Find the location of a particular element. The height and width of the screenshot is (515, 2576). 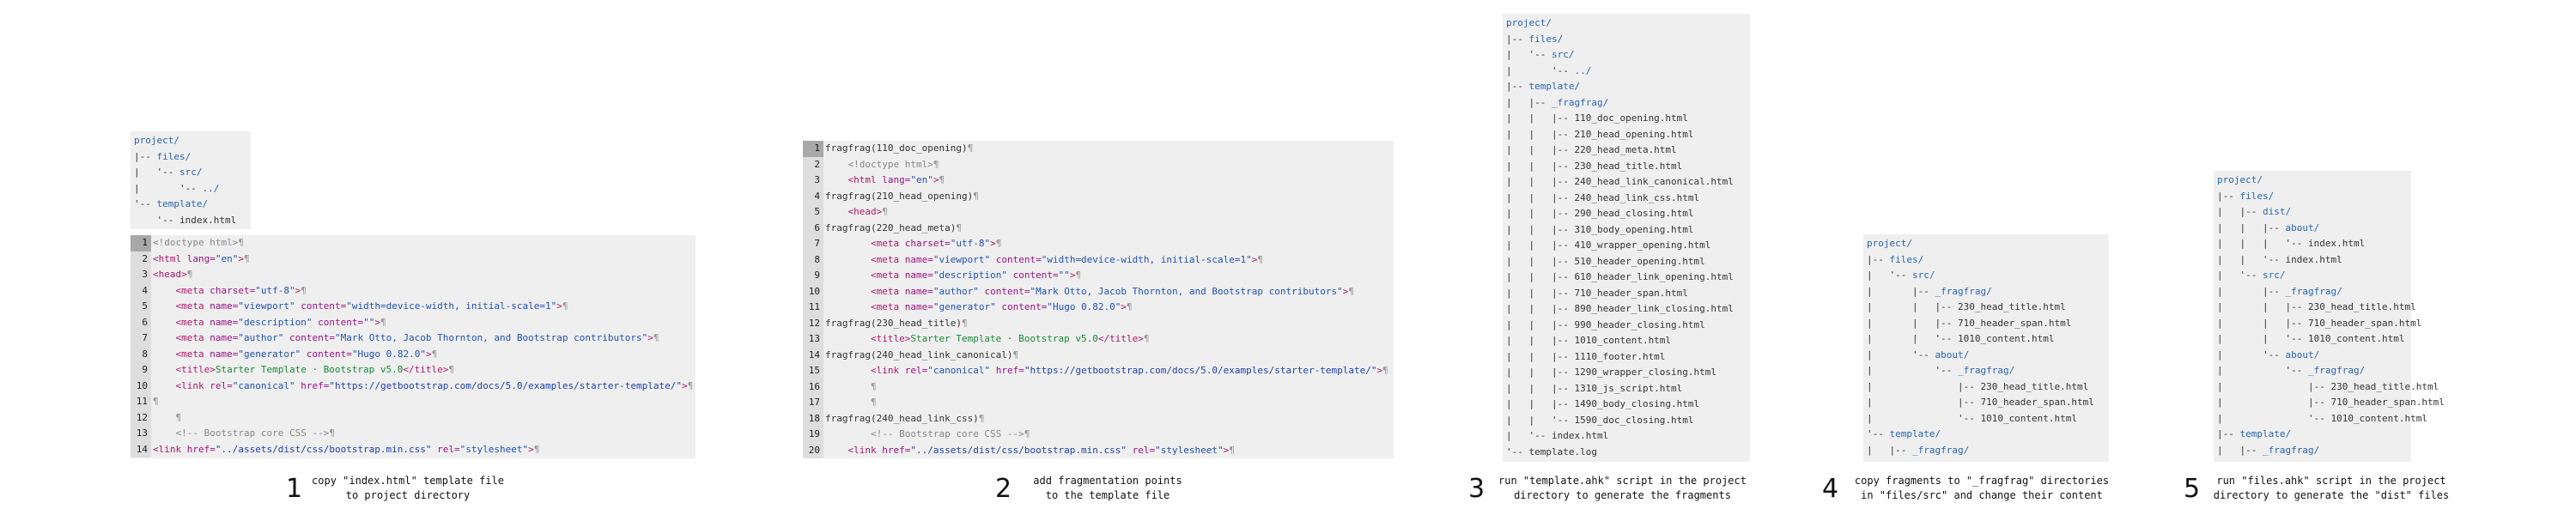

tree-line: | |-- _fragfrag/ is located at coordinates (1986, 292).